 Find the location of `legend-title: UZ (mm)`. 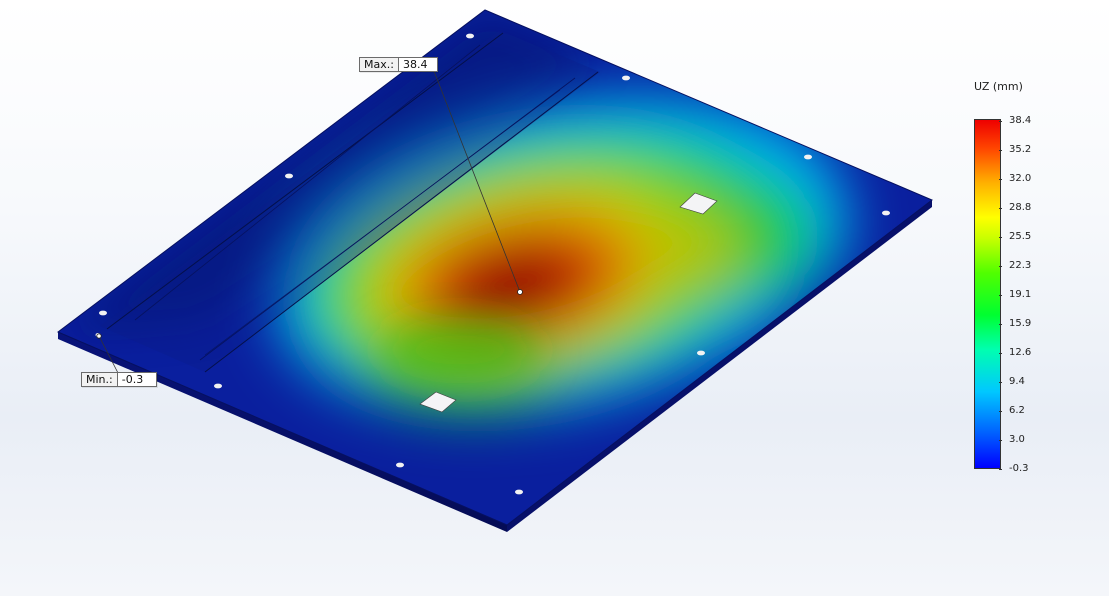

legend-title: UZ (mm) is located at coordinates (998, 86).